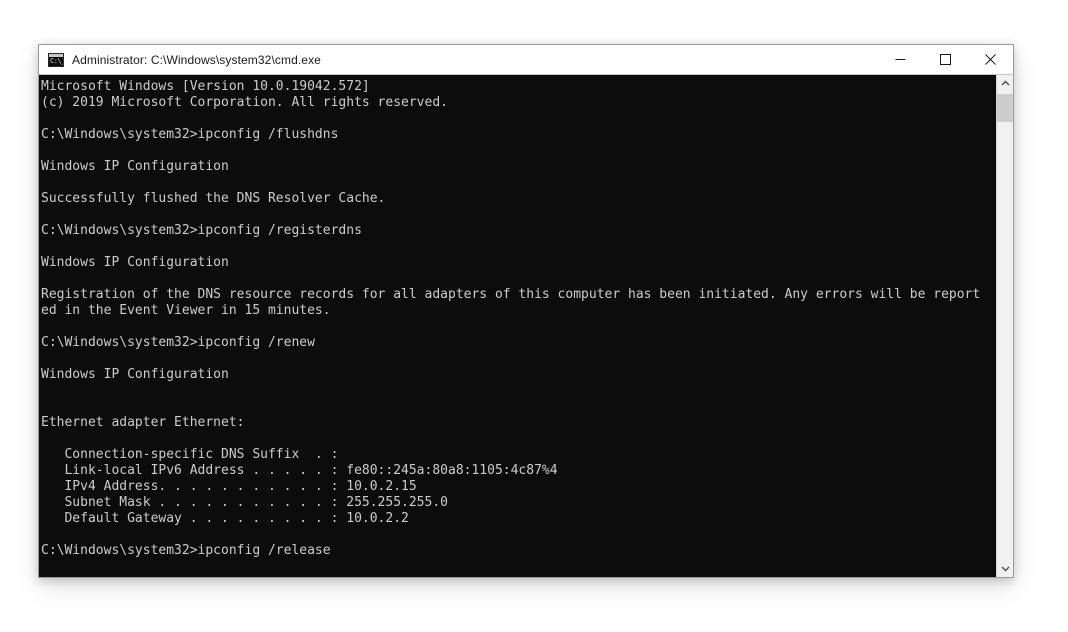 The width and height of the screenshot is (1068, 632). I want to click on terminal-scrollbar, so click(1004, 326).